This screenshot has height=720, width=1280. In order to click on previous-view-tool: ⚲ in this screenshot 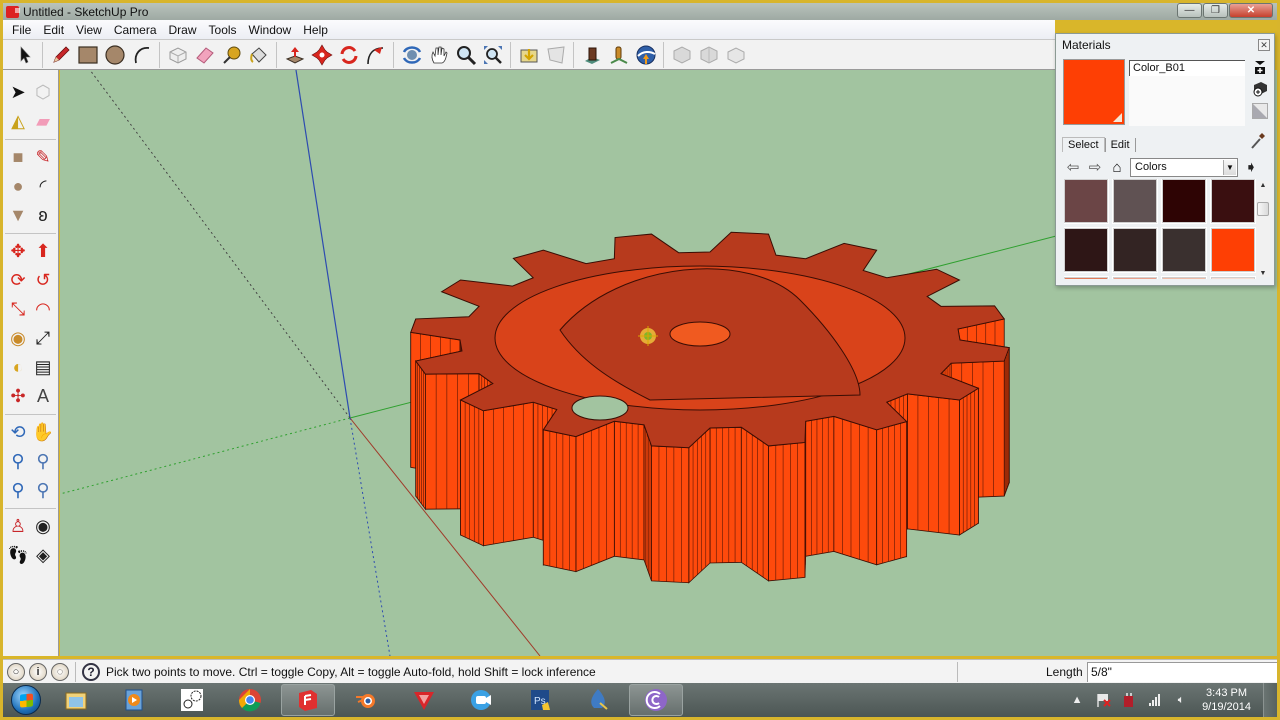, I will do `click(43, 491)`.